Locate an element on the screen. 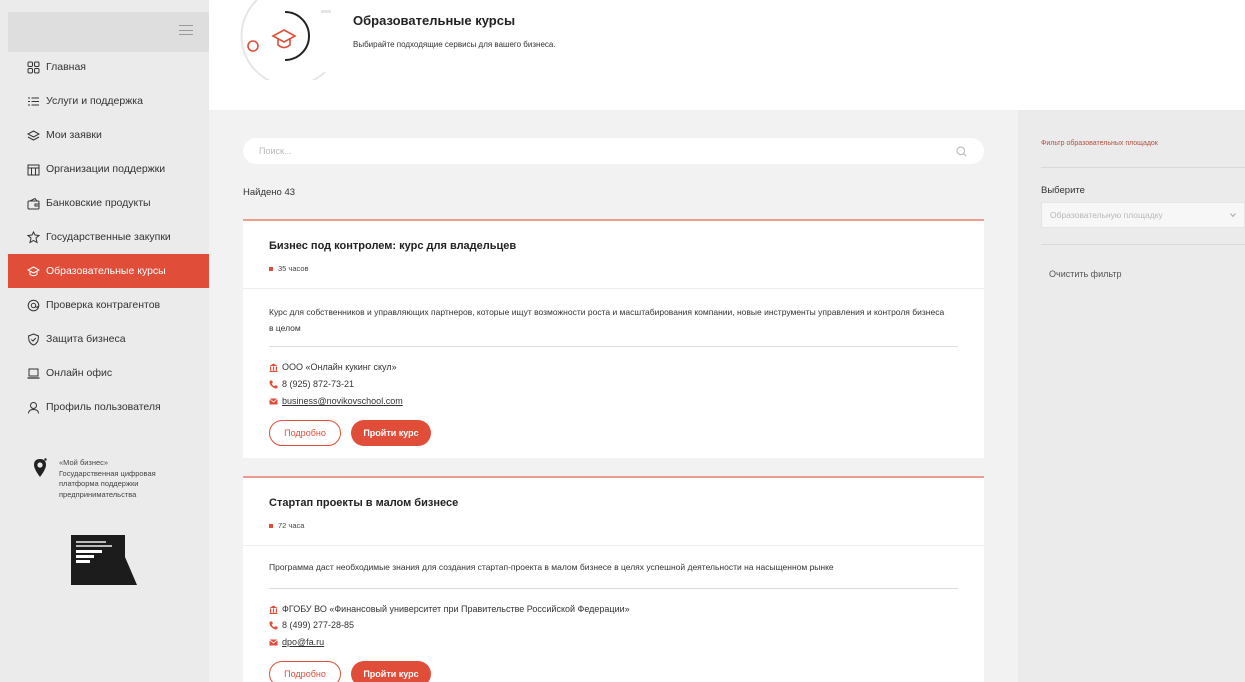 The width and height of the screenshot is (1245, 682). course-organization: ООО «Онлайн кукинг скул» is located at coordinates (333, 367).